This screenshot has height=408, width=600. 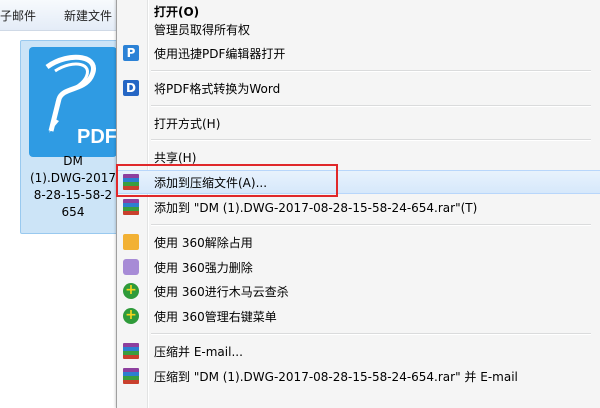 I want to click on selected-file-item: PDF DM (1).DWG-2017 8-28-15-58-2 654, so click(x=73, y=137).